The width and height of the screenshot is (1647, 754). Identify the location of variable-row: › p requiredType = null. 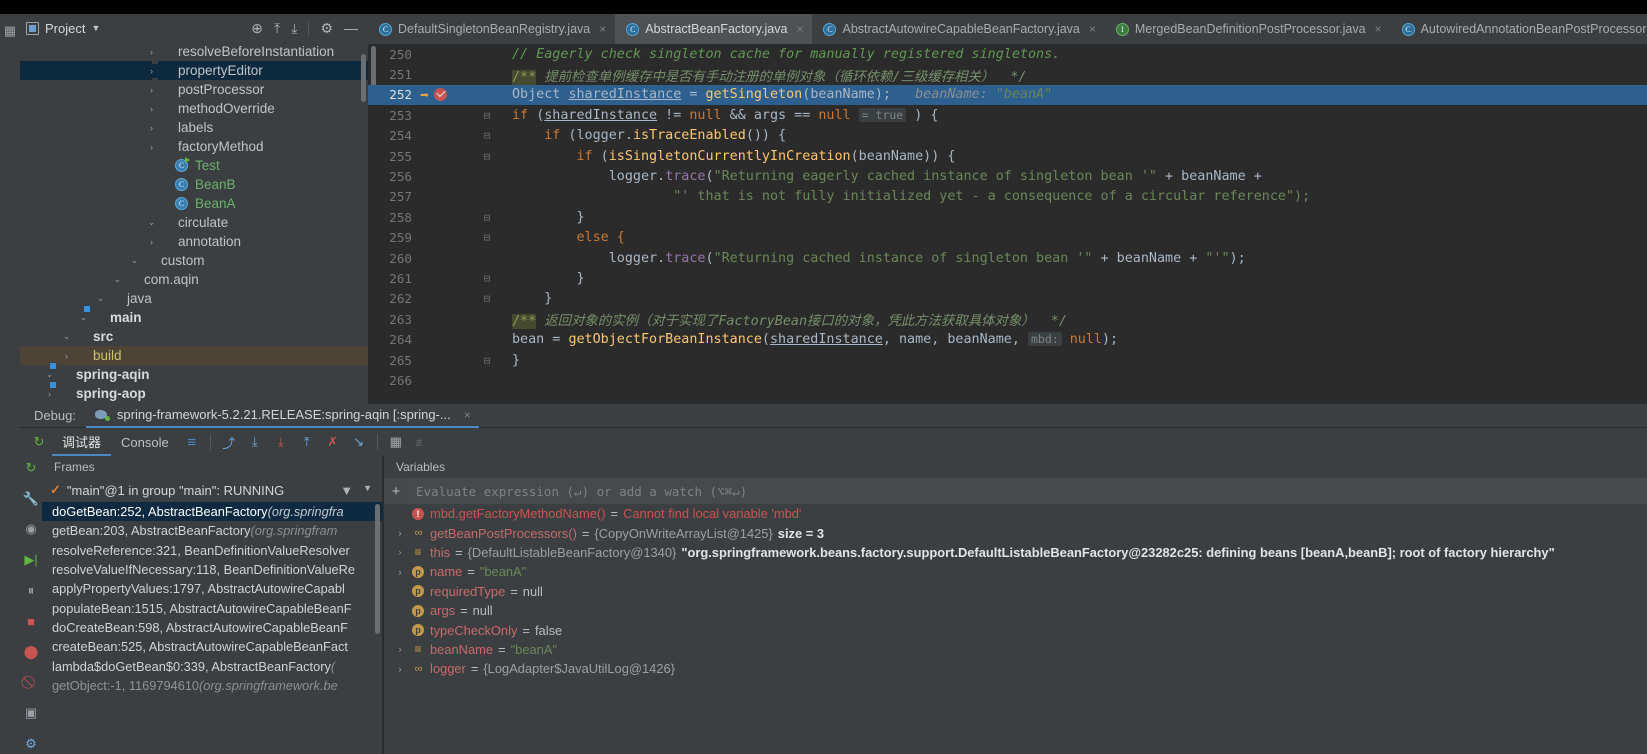
(1015, 591).